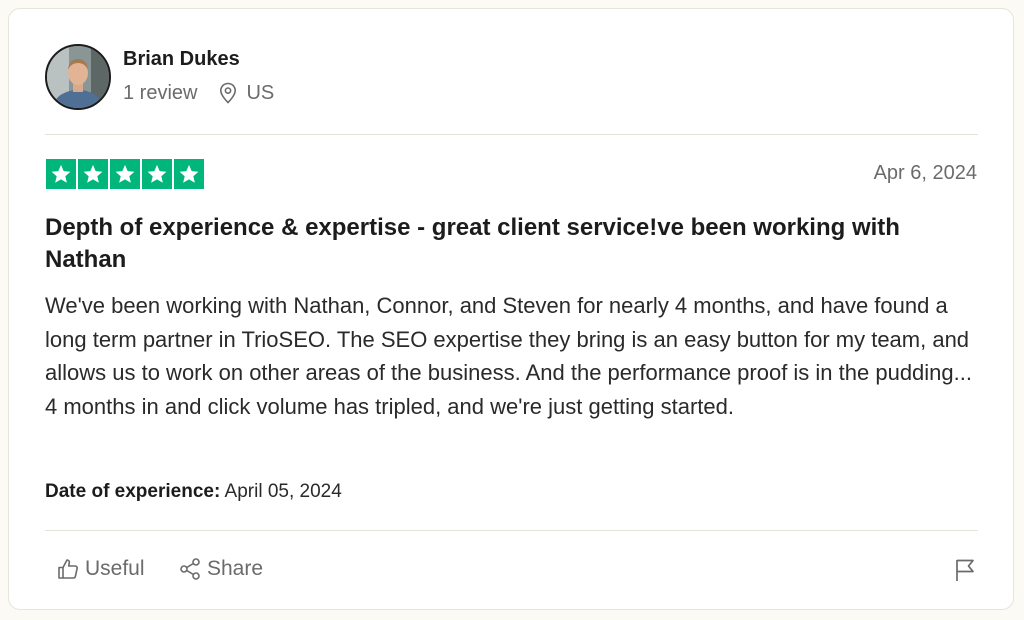  What do you see at coordinates (283, 491) in the screenshot?
I see `experience-date: April 05, 2024` at bounding box center [283, 491].